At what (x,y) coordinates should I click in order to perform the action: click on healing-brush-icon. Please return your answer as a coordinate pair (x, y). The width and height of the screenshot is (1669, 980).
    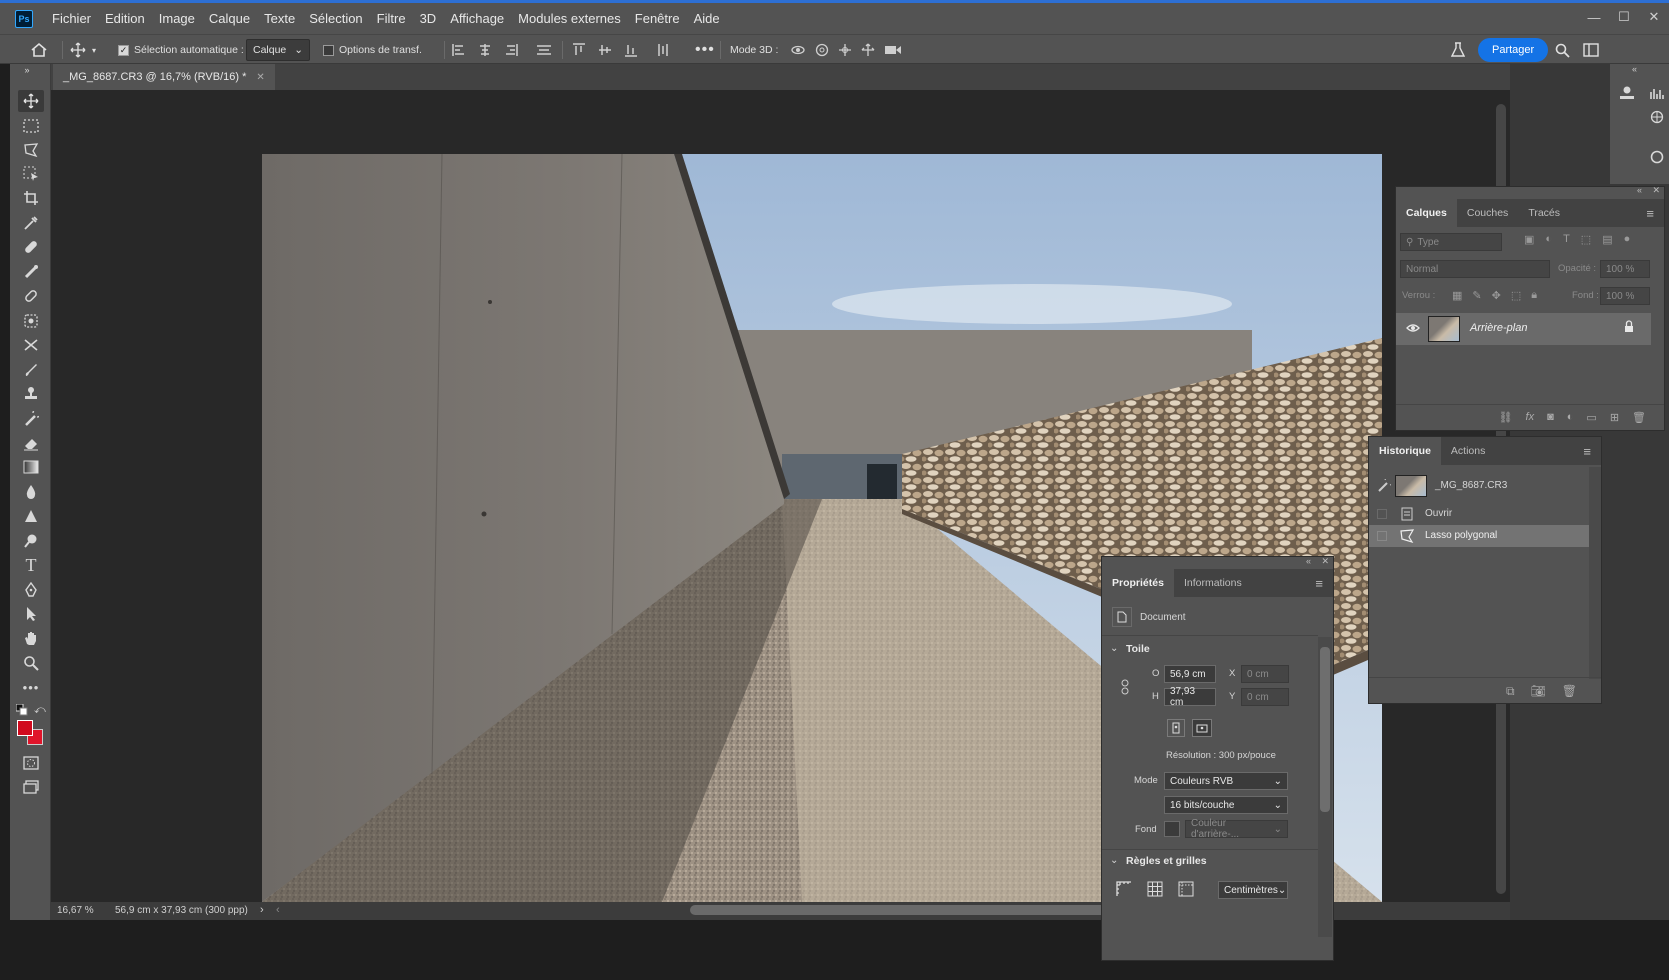
    Looking at the image, I should click on (31, 296).